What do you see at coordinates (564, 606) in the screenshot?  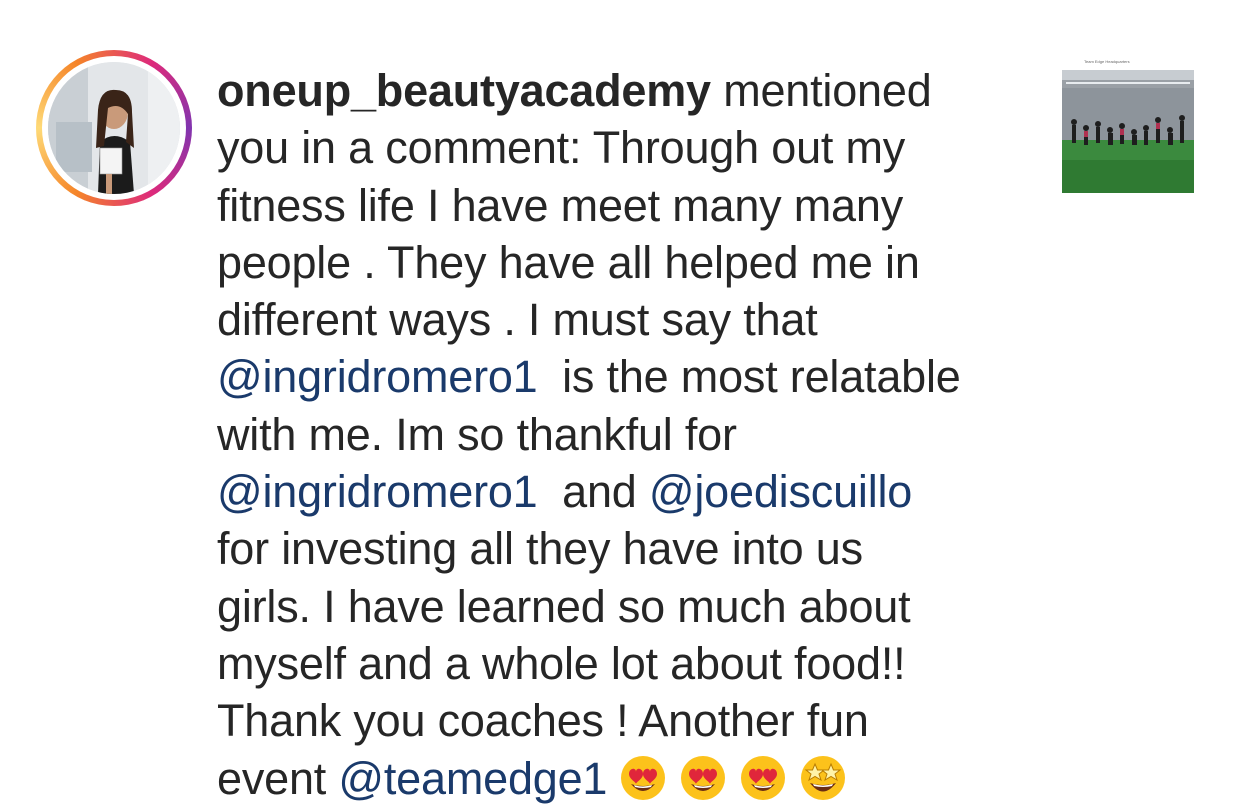 I see `comment-line: girls. I have learned so much about` at bounding box center [564, 606].